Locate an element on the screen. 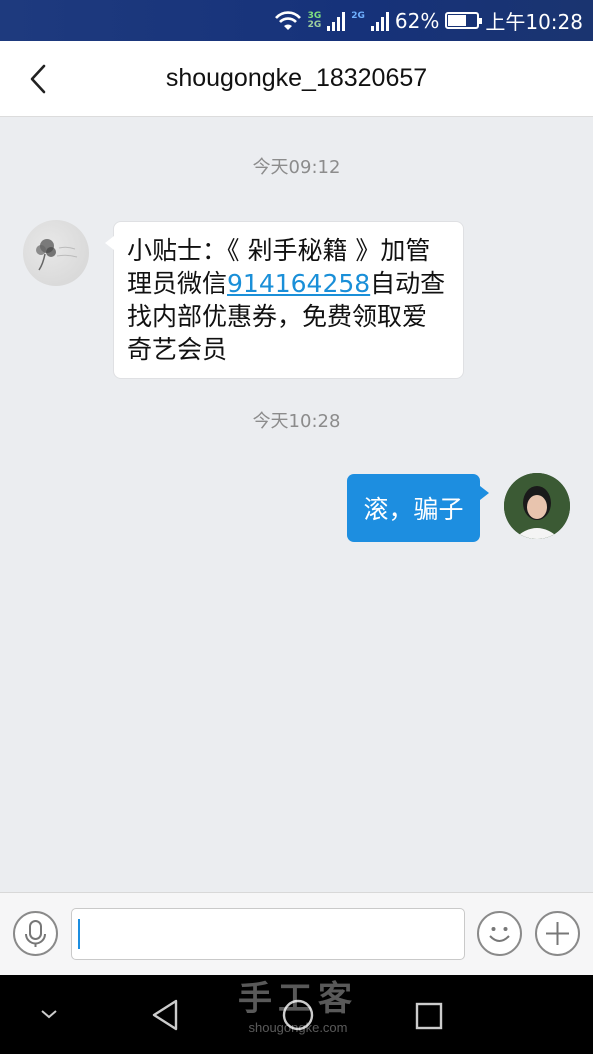 This screenshot has width=593, height=1054. wechat-id-link: 914164258 is located at coordinates (298, 283).